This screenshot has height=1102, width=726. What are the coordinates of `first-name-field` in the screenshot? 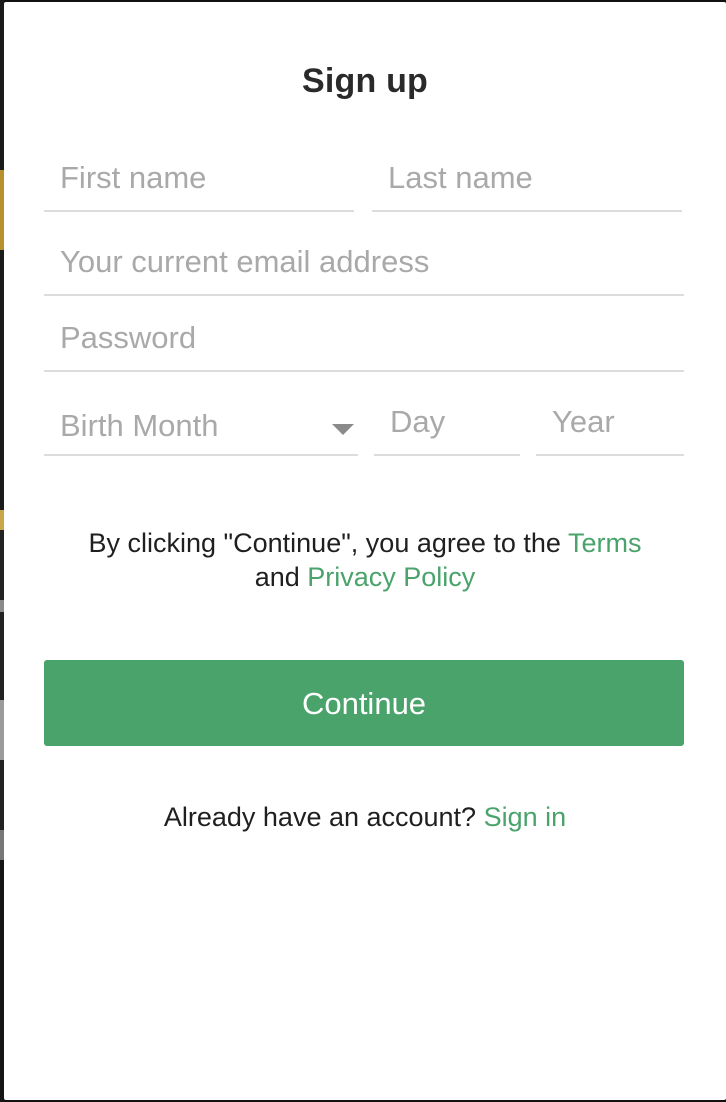 It's located at (199, 182).